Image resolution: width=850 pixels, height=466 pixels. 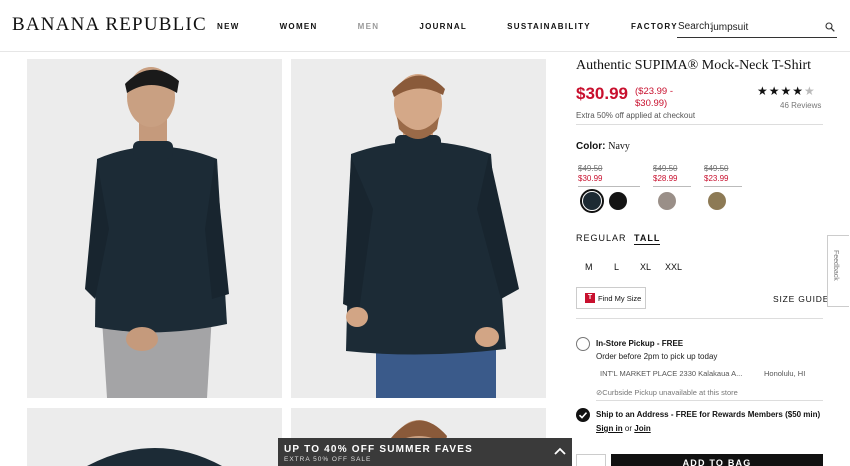 What do you see at coordinates (717, 460) in the screenshot?
I see `add-to-bag-button: ADD TO BAG` at bounding box center [717, 460].